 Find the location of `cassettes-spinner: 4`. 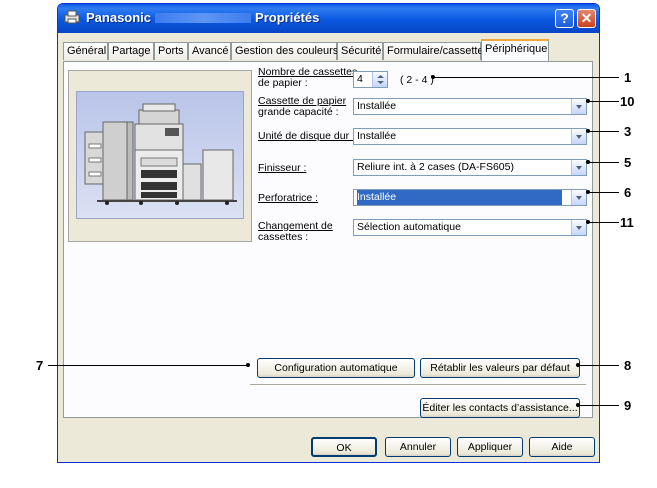

cassettes-spinner: 4 is located at coordinates (370, 79).